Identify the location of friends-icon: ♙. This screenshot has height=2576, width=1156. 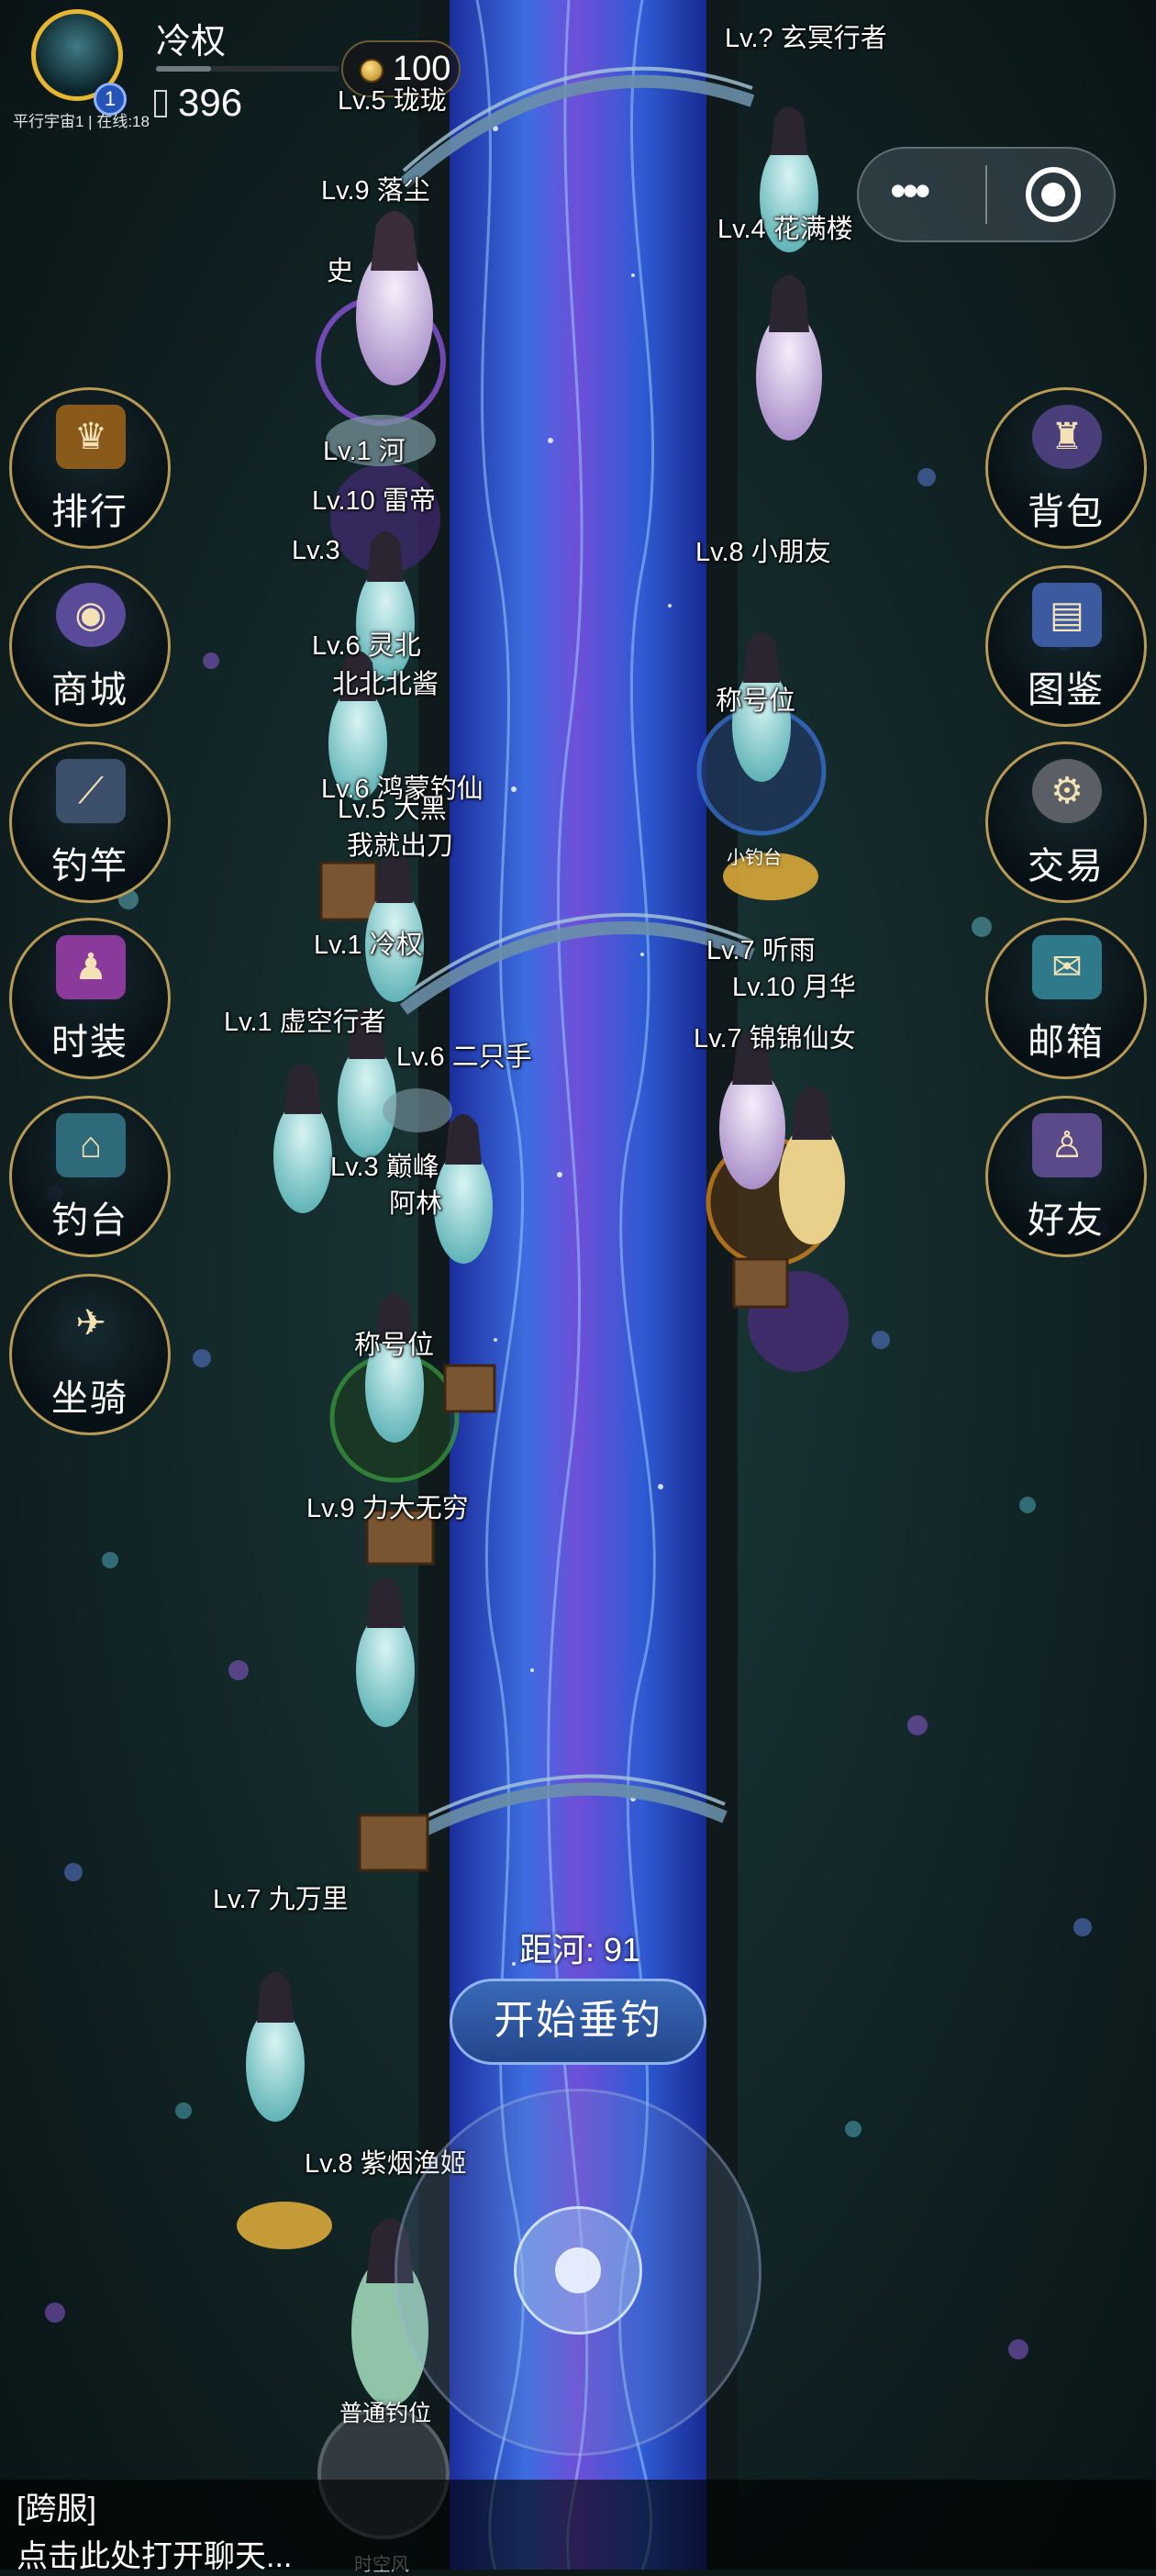
(1067, 1145).